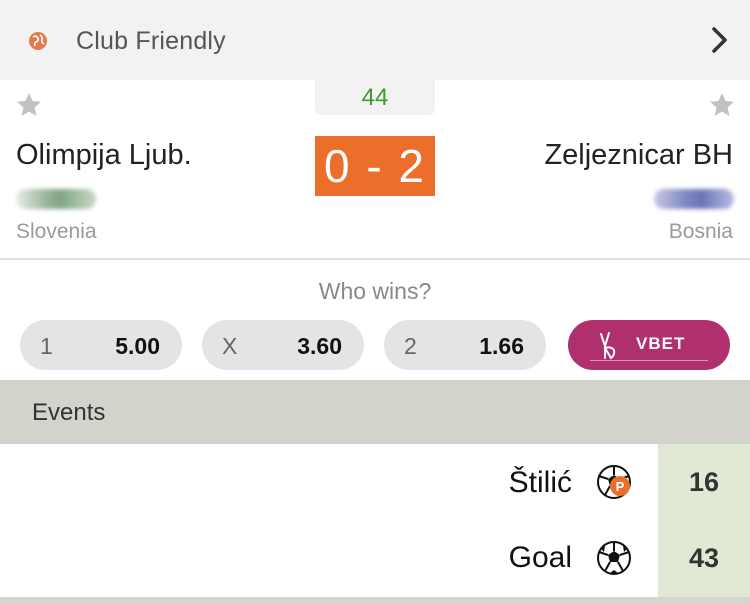 This screenshot has width=750, height=604. What do you see at coordinates (661, 343) in the screenshot?
I see `sponsor-name: VBET` at bounding box center [661, 343].